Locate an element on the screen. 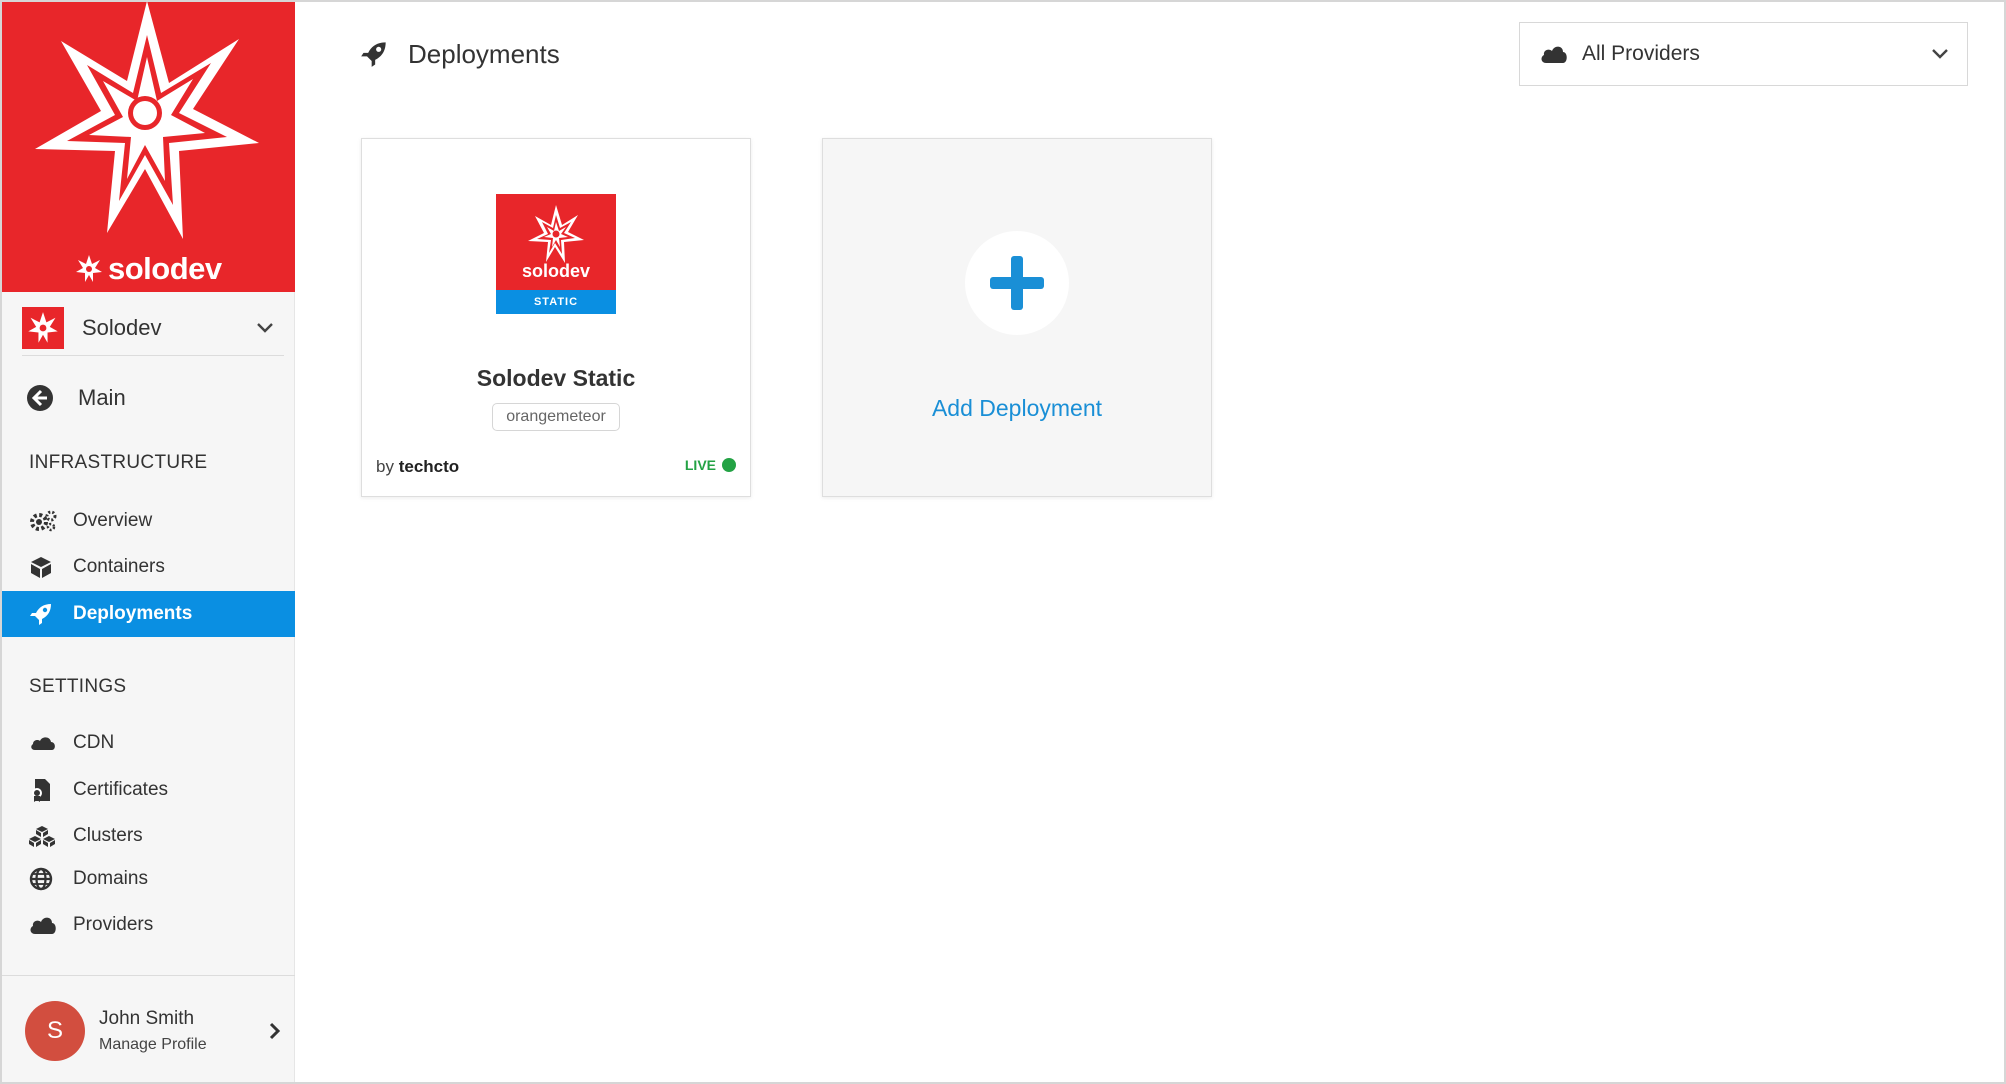 The width and height of the screenshot is (2006, 1084). org-star-icon is located at coordinates (43, 327).